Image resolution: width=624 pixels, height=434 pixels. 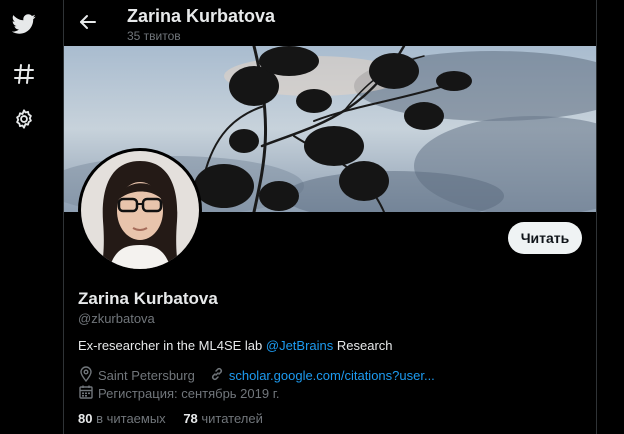 I want to click on follow-stats: 80 в читаемых 78 читателей, so click(x=170, y=418).